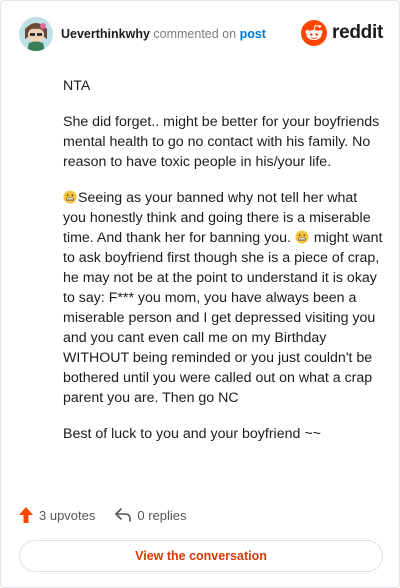 The width and height of the screenshot is (400, 588). Describe the element at coordinates (77, 86) in the screenshot. I see `comment-paragraph: NTA` at that location.